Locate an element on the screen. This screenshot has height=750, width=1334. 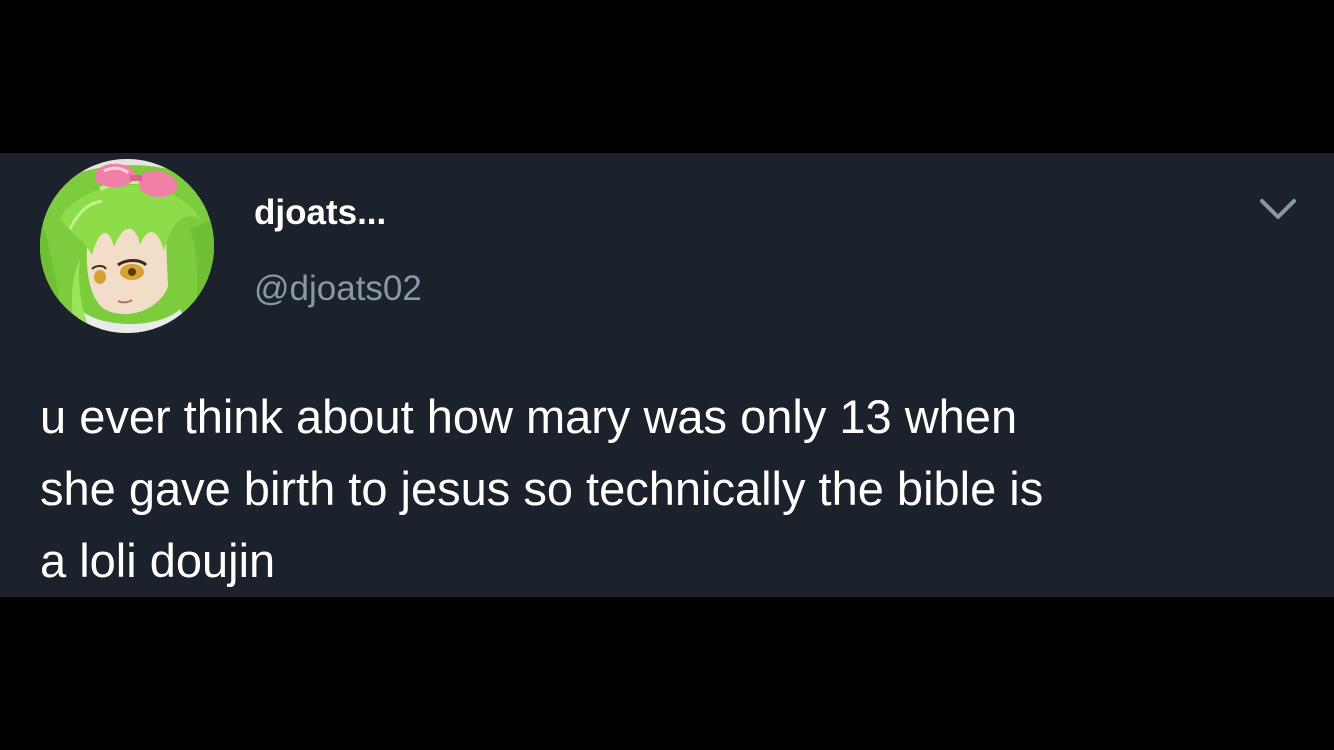
avatar is located at coordinates (127, 246).